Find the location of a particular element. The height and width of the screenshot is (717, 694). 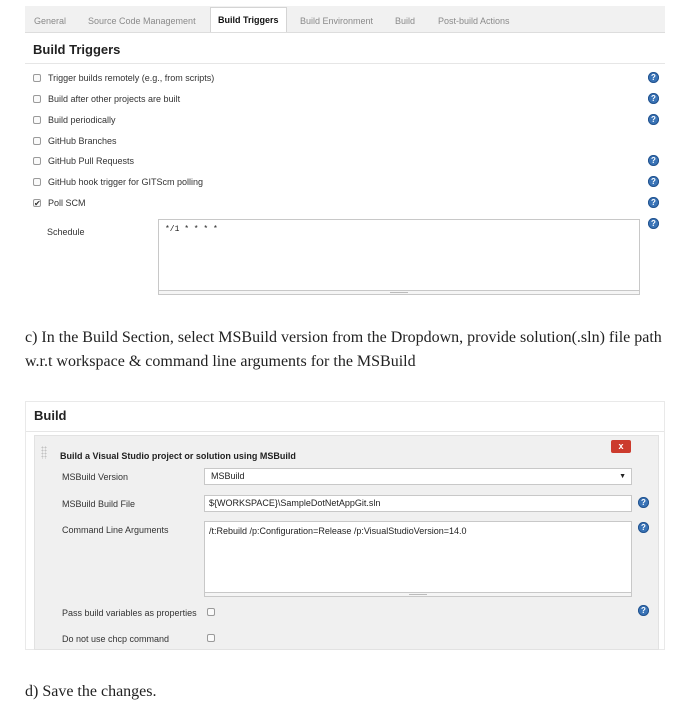

do-not-use-chcp-checkbox is located at coordinates (211, 638).